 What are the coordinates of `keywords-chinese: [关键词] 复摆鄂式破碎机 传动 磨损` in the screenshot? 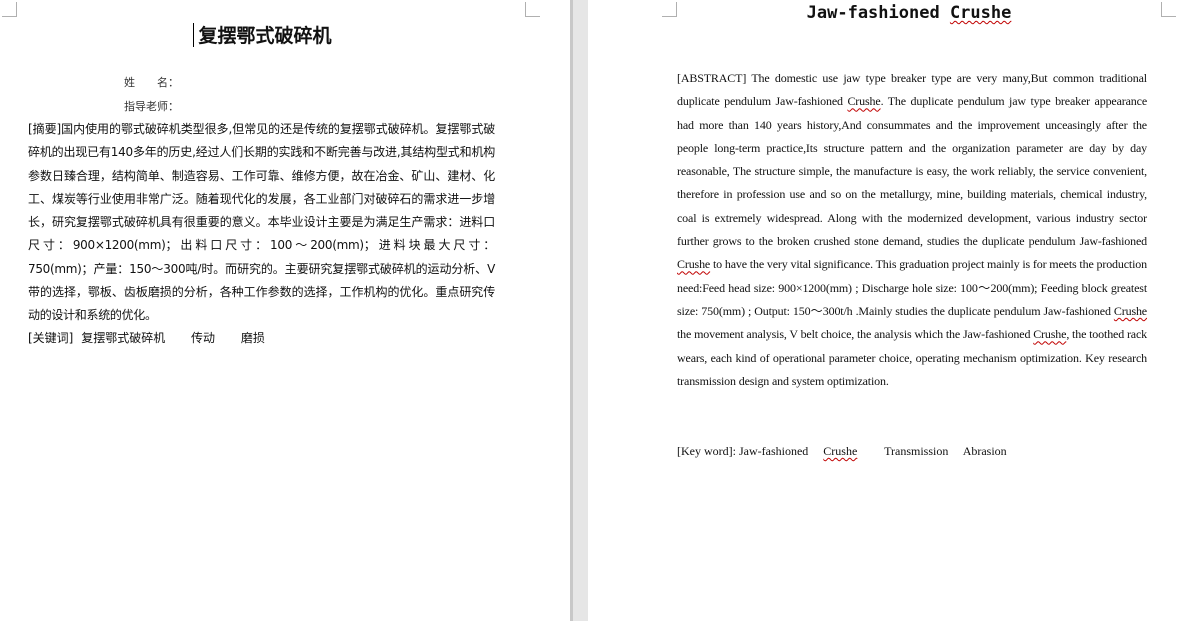 It's located at (157, 337).